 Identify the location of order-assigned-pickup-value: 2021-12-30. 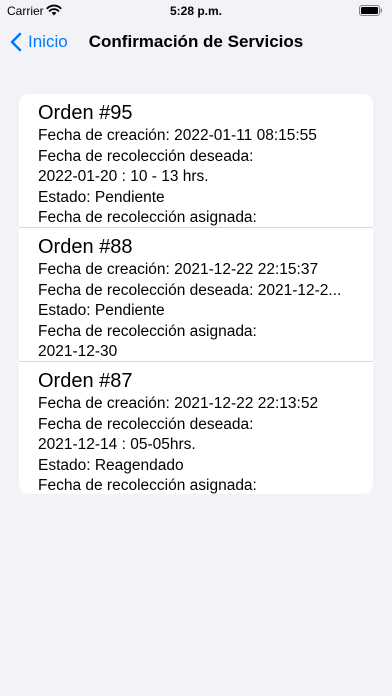
(78, 351).